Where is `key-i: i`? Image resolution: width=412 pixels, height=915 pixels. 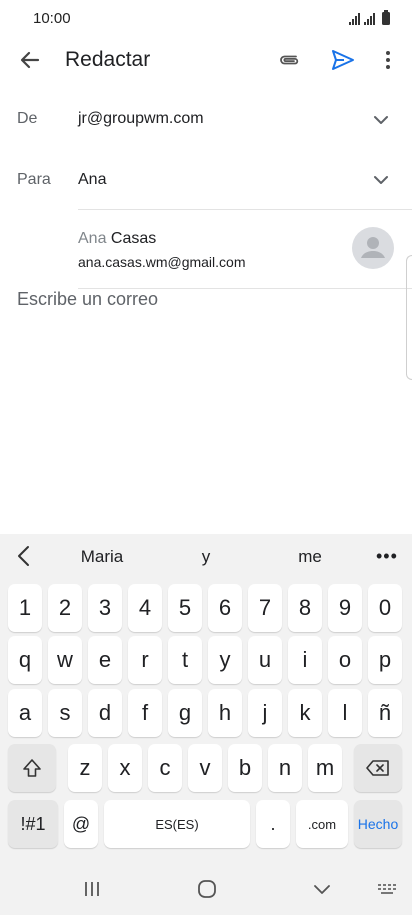 key-i: i is located at coordinates (305, 660).